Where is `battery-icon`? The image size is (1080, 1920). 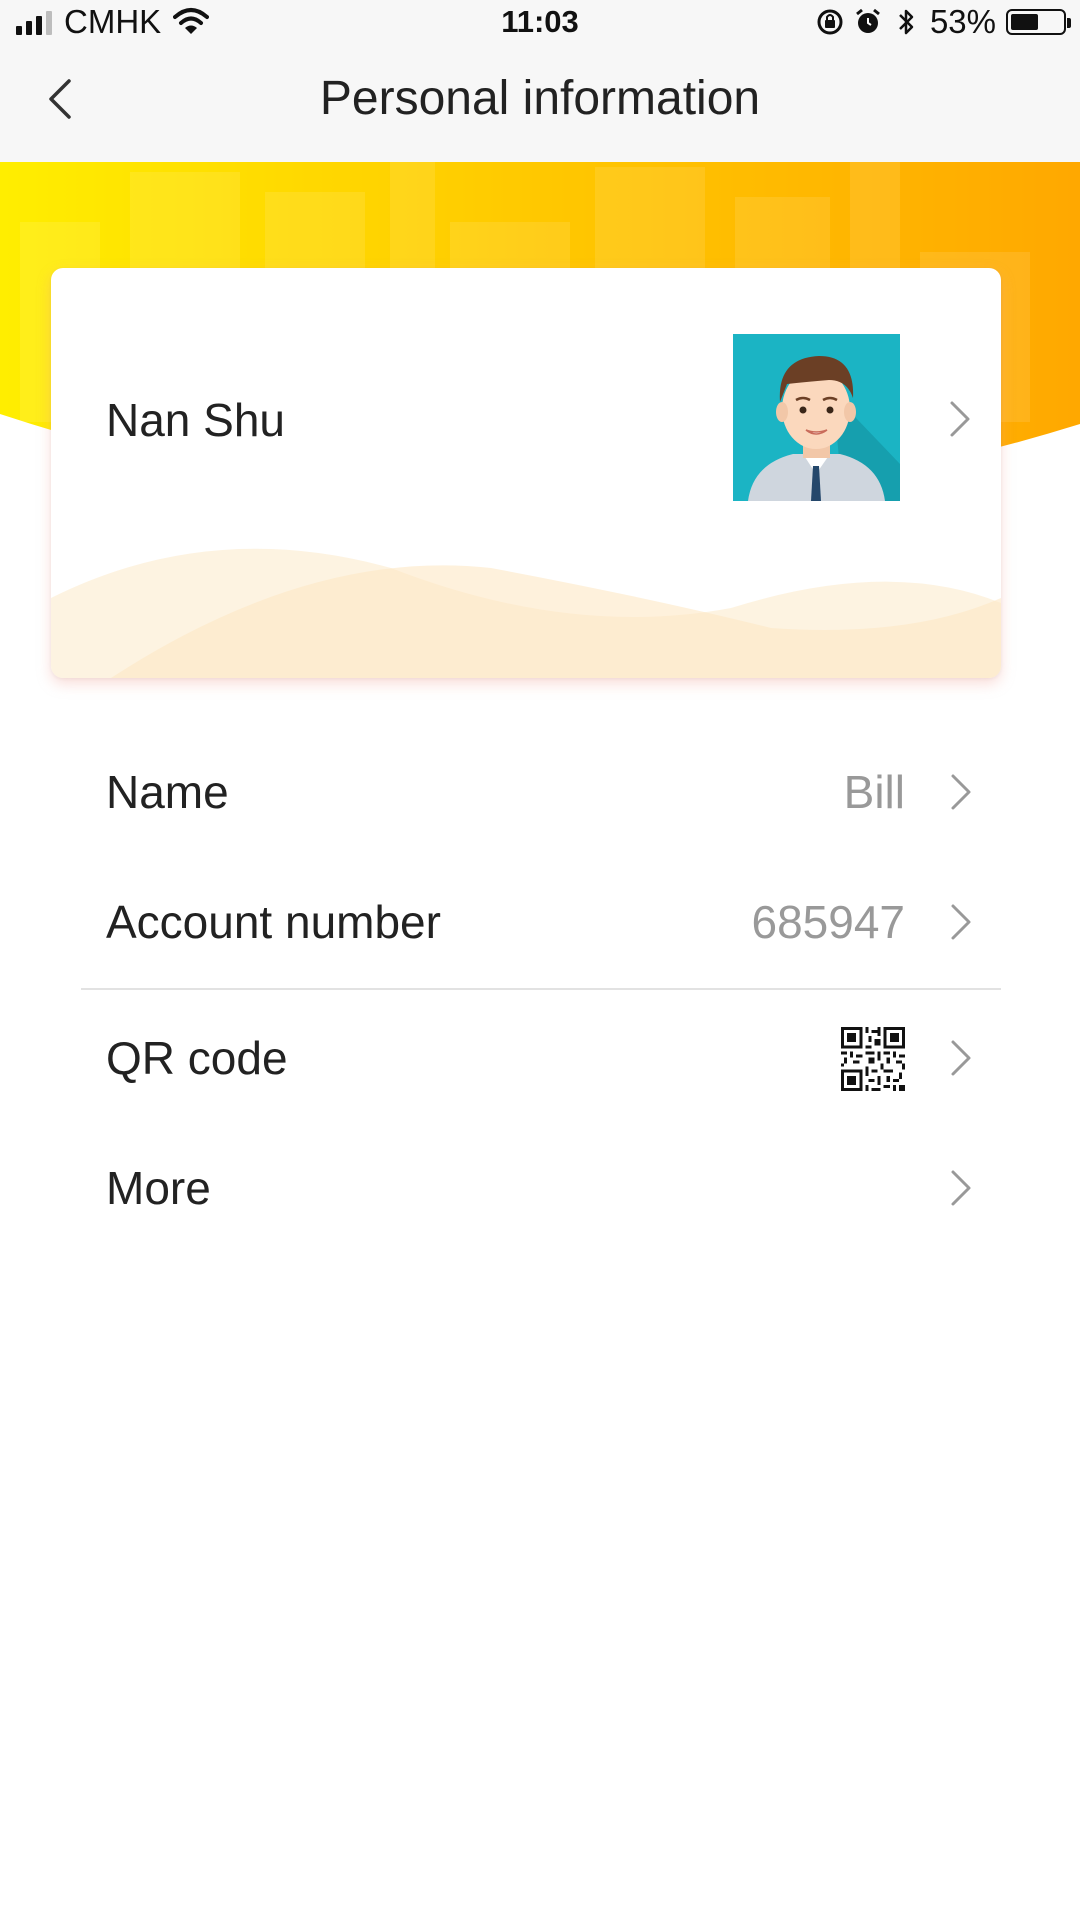 battery-icon is located at coordinates (1038, 22).